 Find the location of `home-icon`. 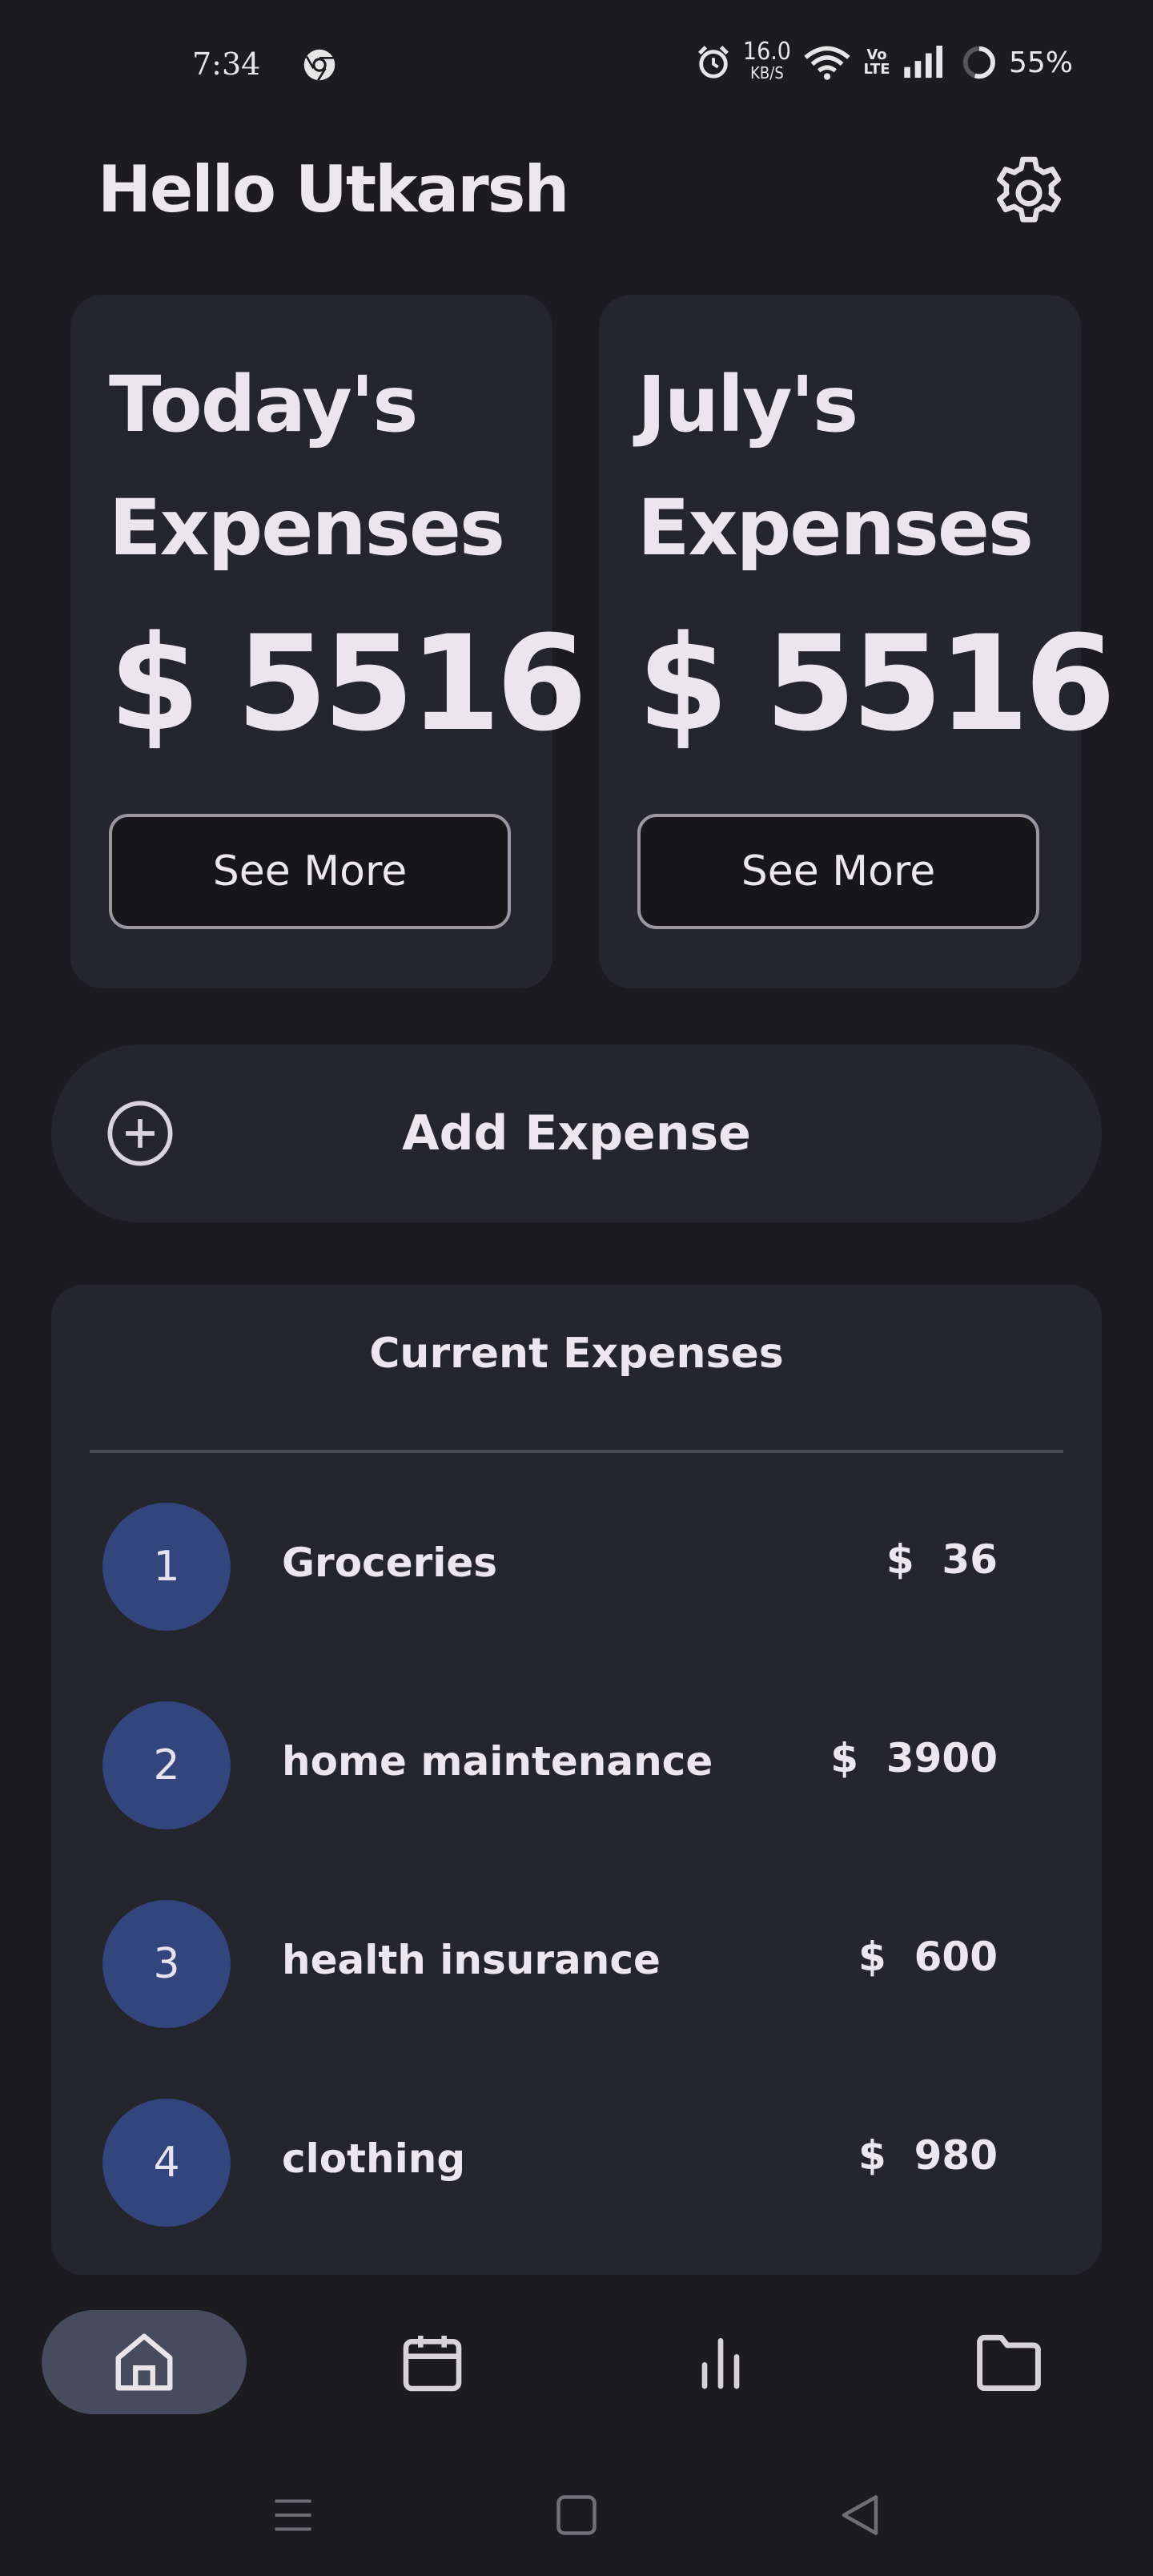

home-icon is located at coordinates (144, 2362).